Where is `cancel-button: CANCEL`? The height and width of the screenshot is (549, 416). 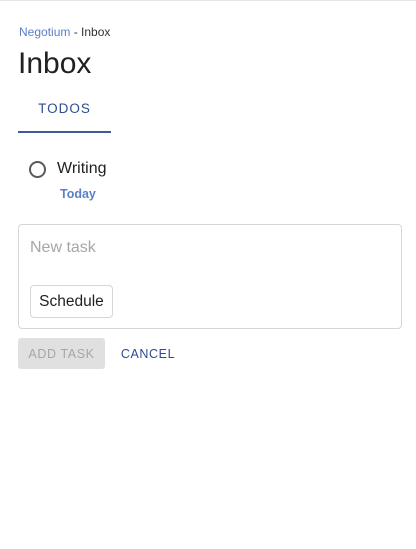
cancel-button: CANCEL is located at coordinates (148, 353).